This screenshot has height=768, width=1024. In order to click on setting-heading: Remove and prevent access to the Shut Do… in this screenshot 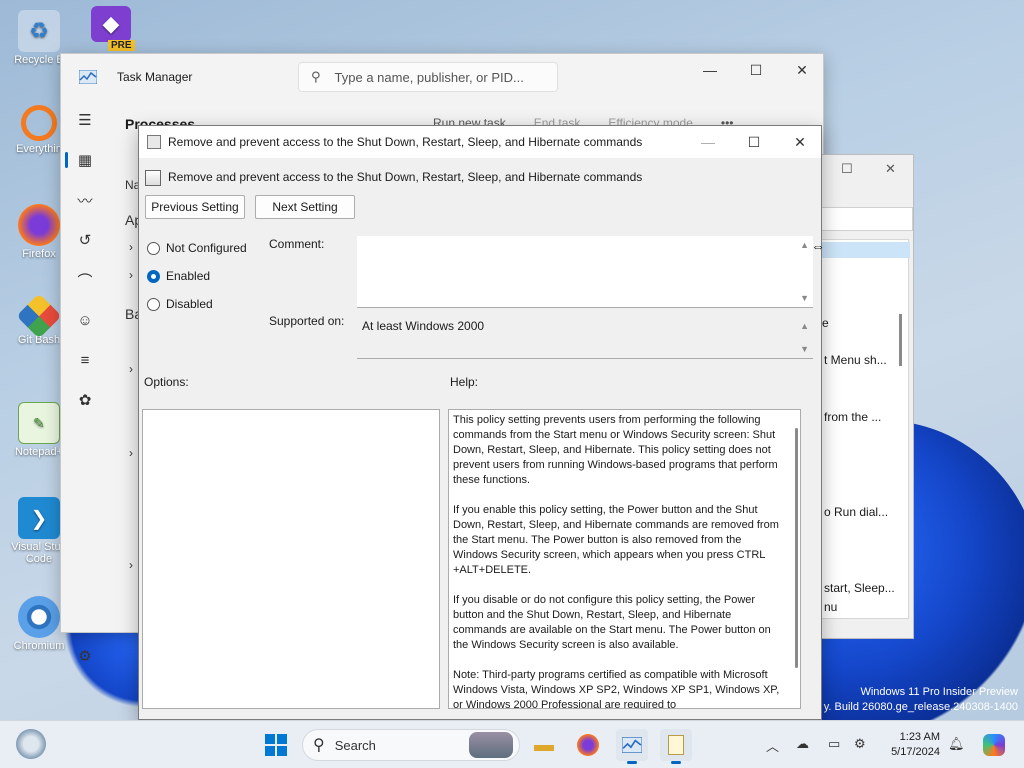, I will do `click(405, 177)`.